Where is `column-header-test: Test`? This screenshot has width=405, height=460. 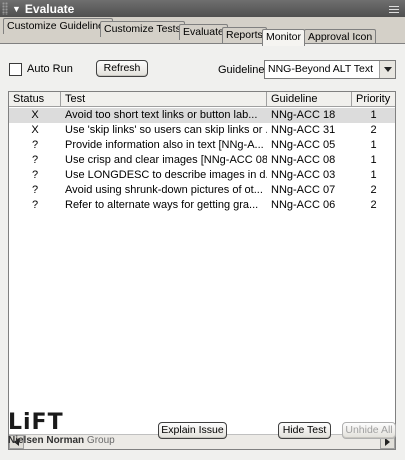
column-header-test: Test is located at coordinates (164, 99).